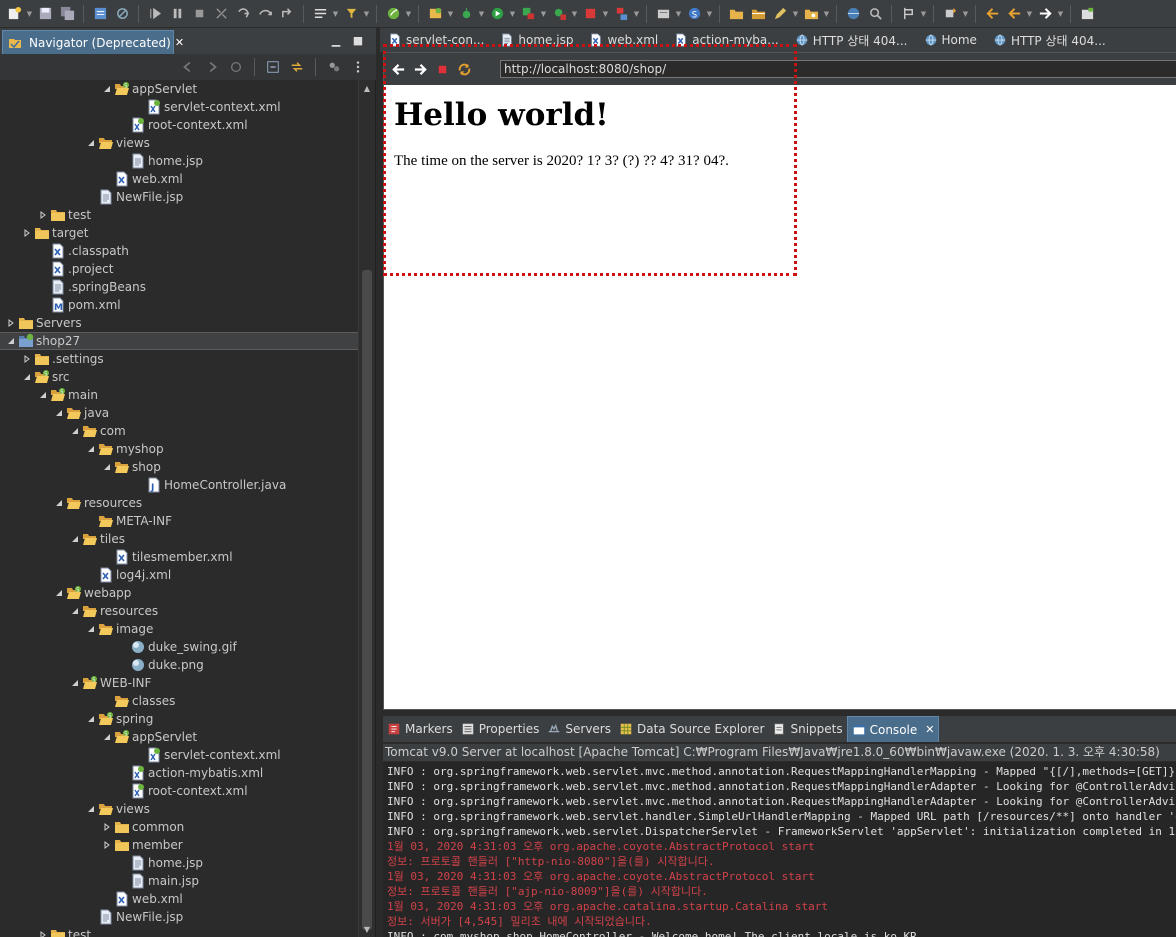  I want to click on panel-tab-snippets: Snippets, so click(807, 729).